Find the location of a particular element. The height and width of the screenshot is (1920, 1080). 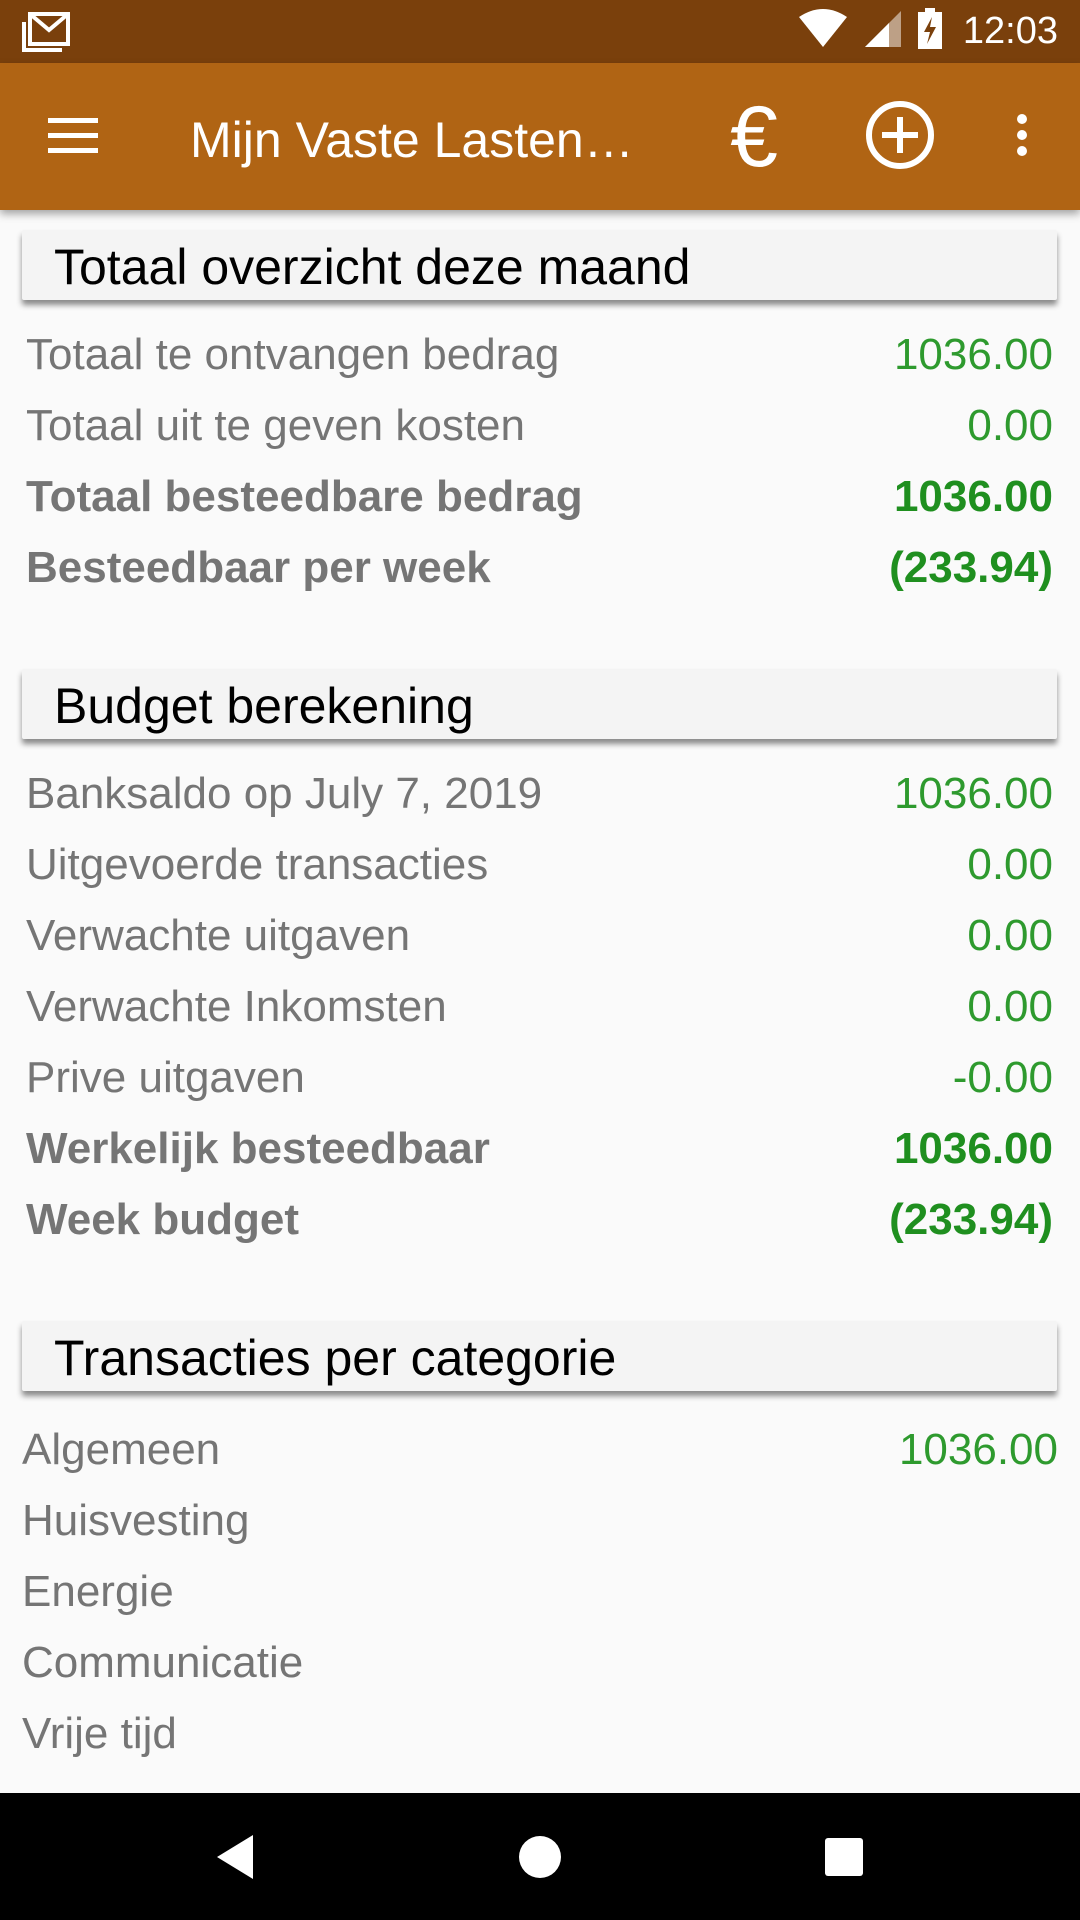

budget-row-expected-expenses: Verwachte uitgaven 0.00 is located at coordinates (539, 938).